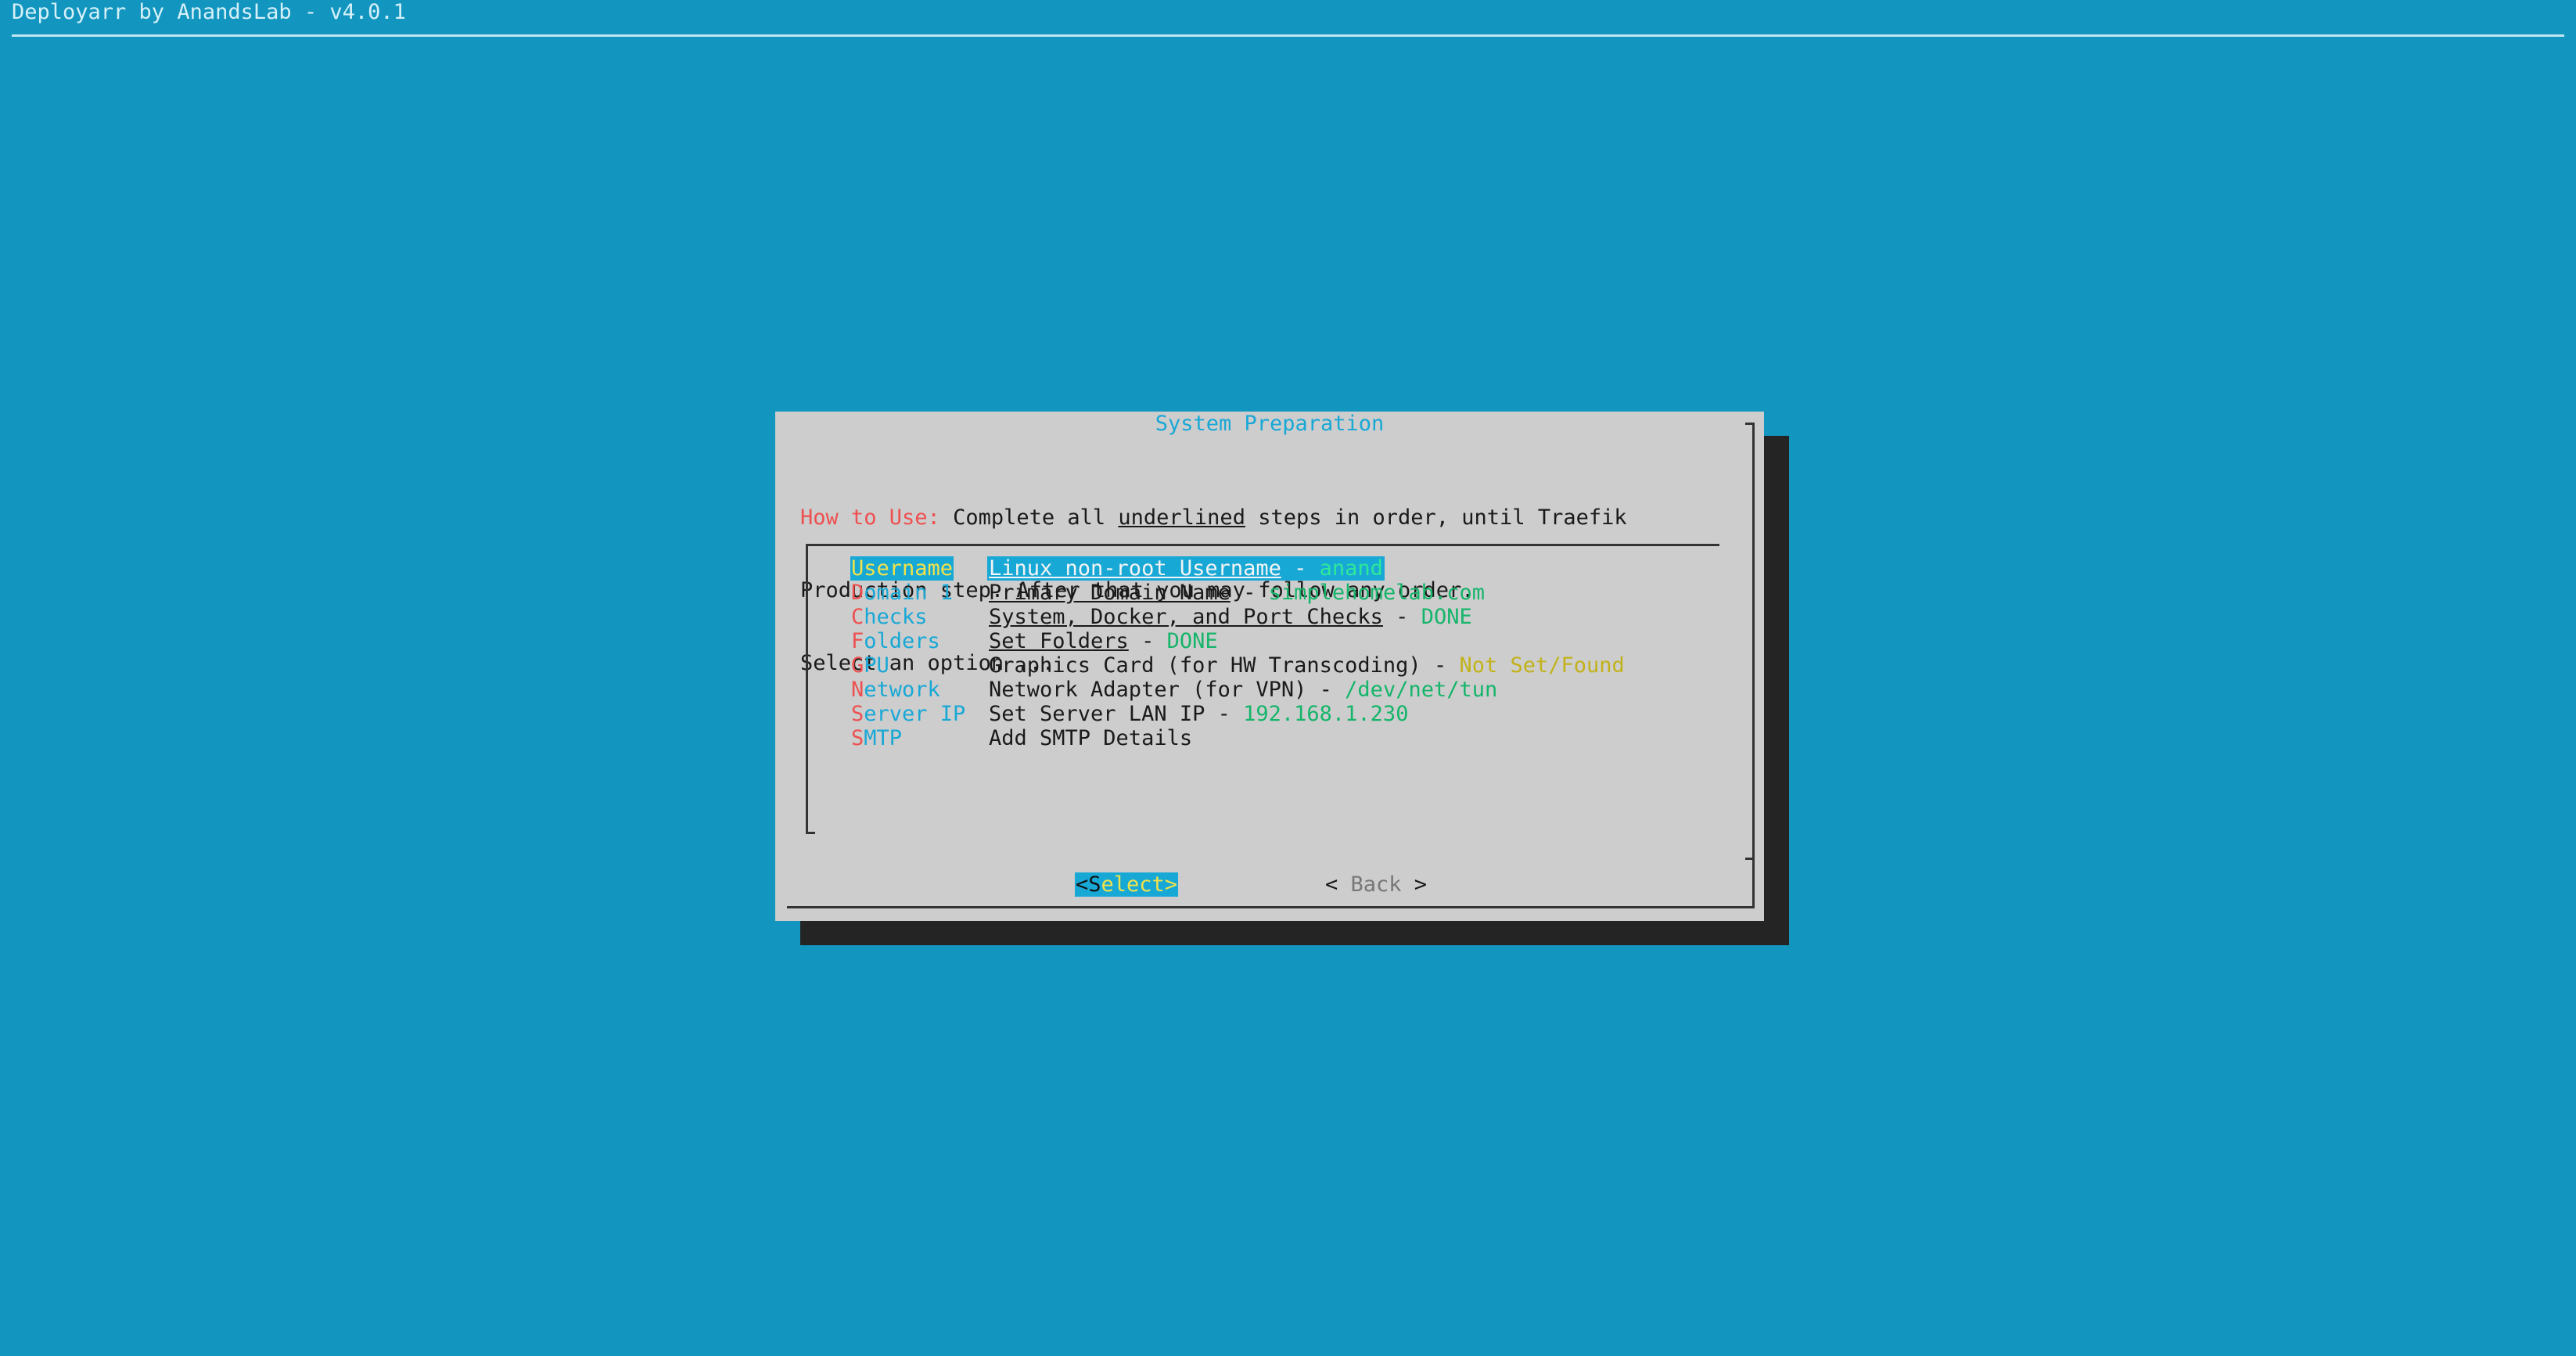 This screenshot has height=1356, width=2576. I want to click on app-title: Deployarr by AnandsLab - v4.0.1, so click(209, 12).